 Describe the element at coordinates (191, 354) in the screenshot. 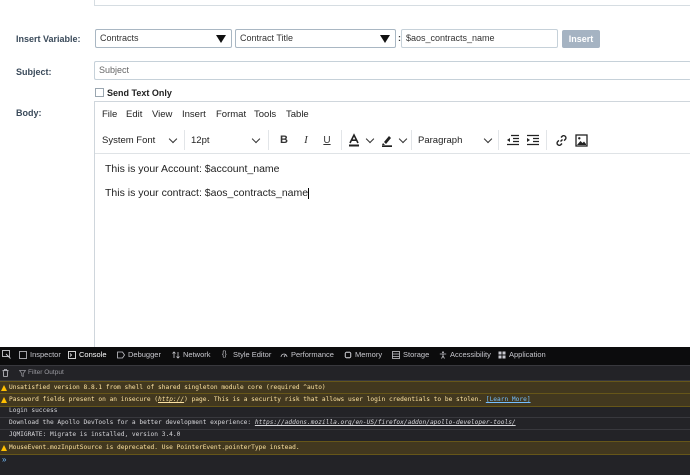

I see `tab-network: Network` at that location.